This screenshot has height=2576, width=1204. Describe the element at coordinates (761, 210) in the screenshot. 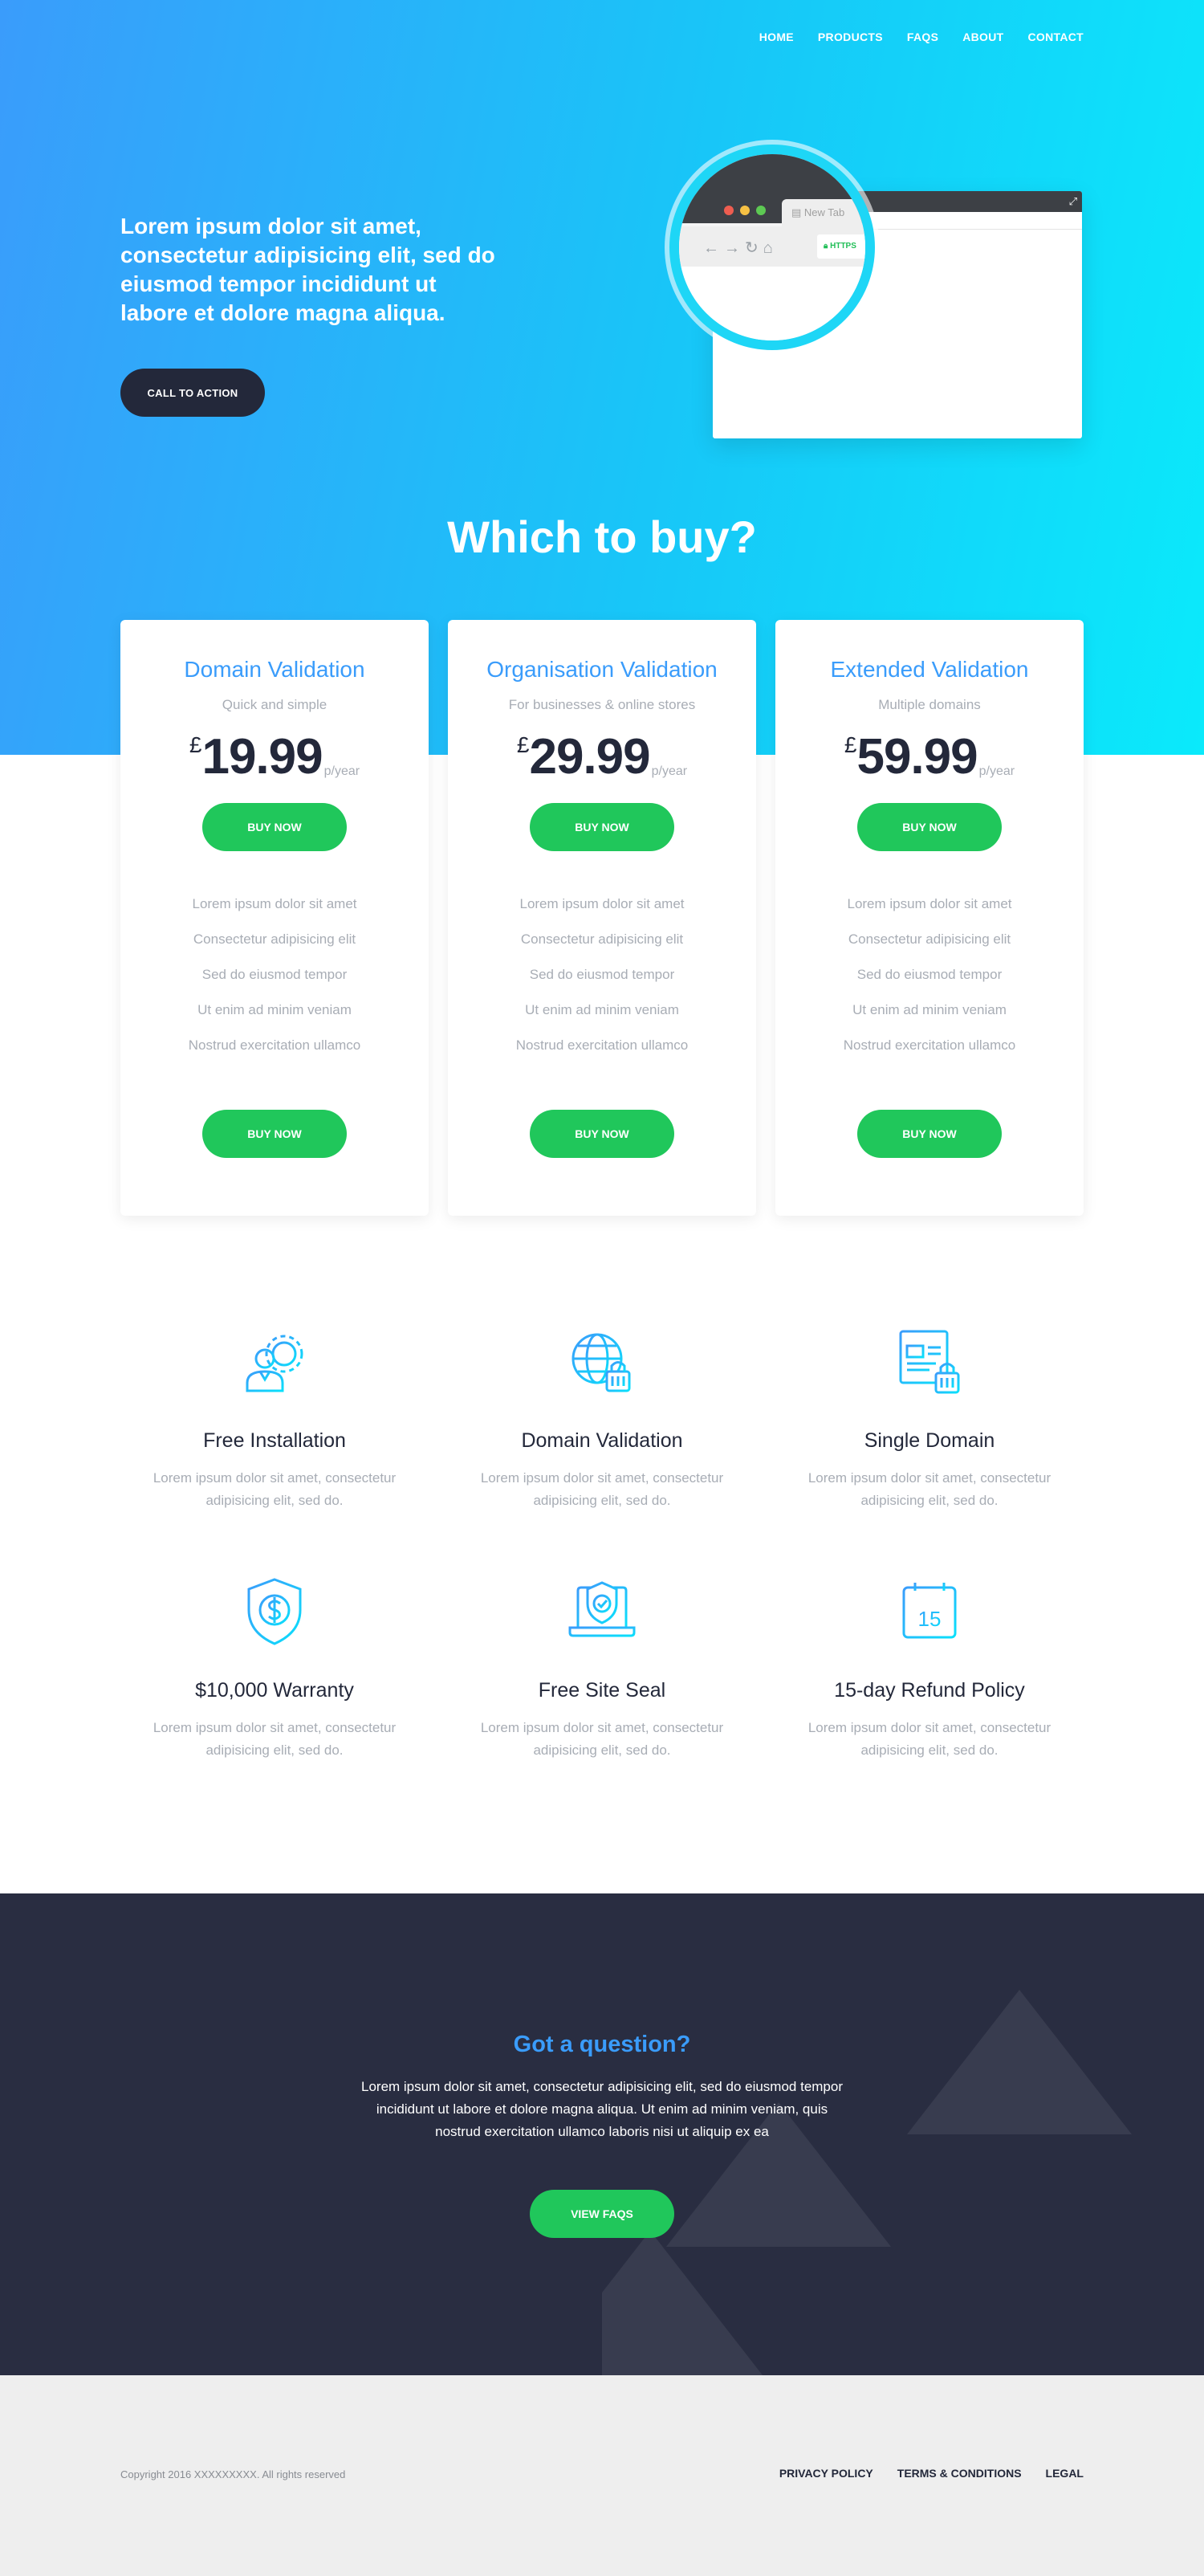

I see `maximize-dot-icon` at that location.